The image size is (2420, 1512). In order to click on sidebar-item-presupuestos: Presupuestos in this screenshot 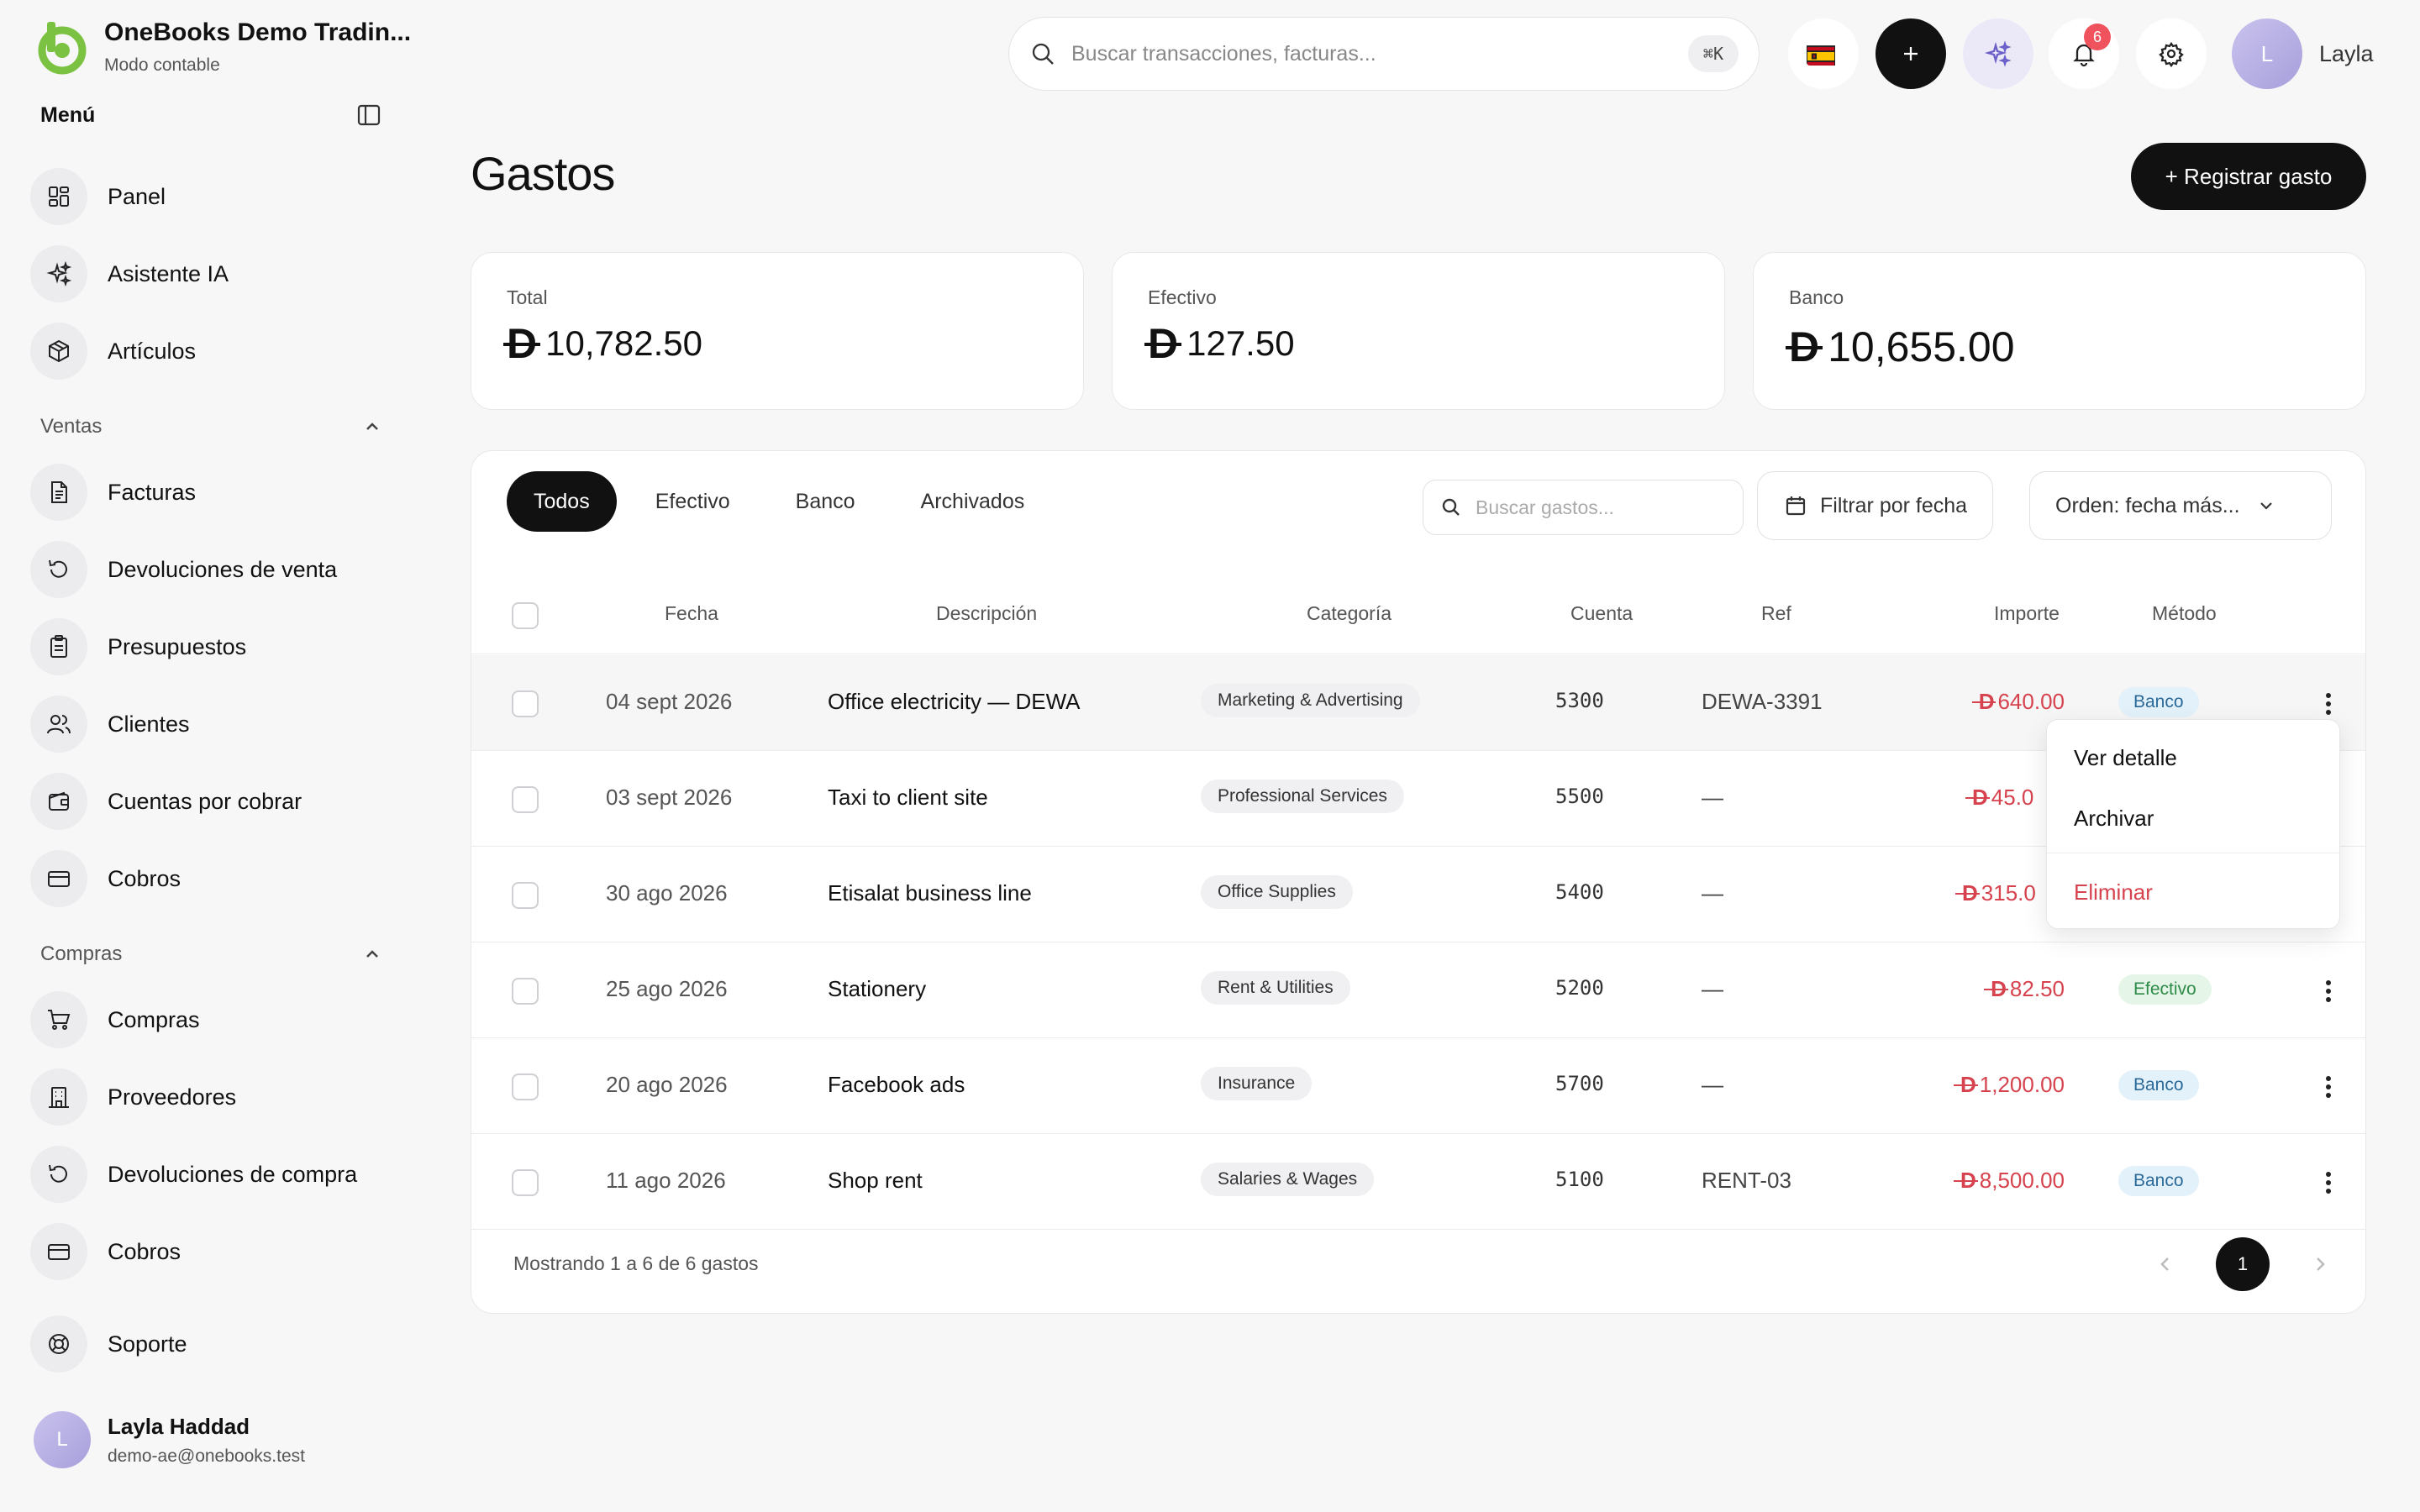, I will do `click(206, 647)`.